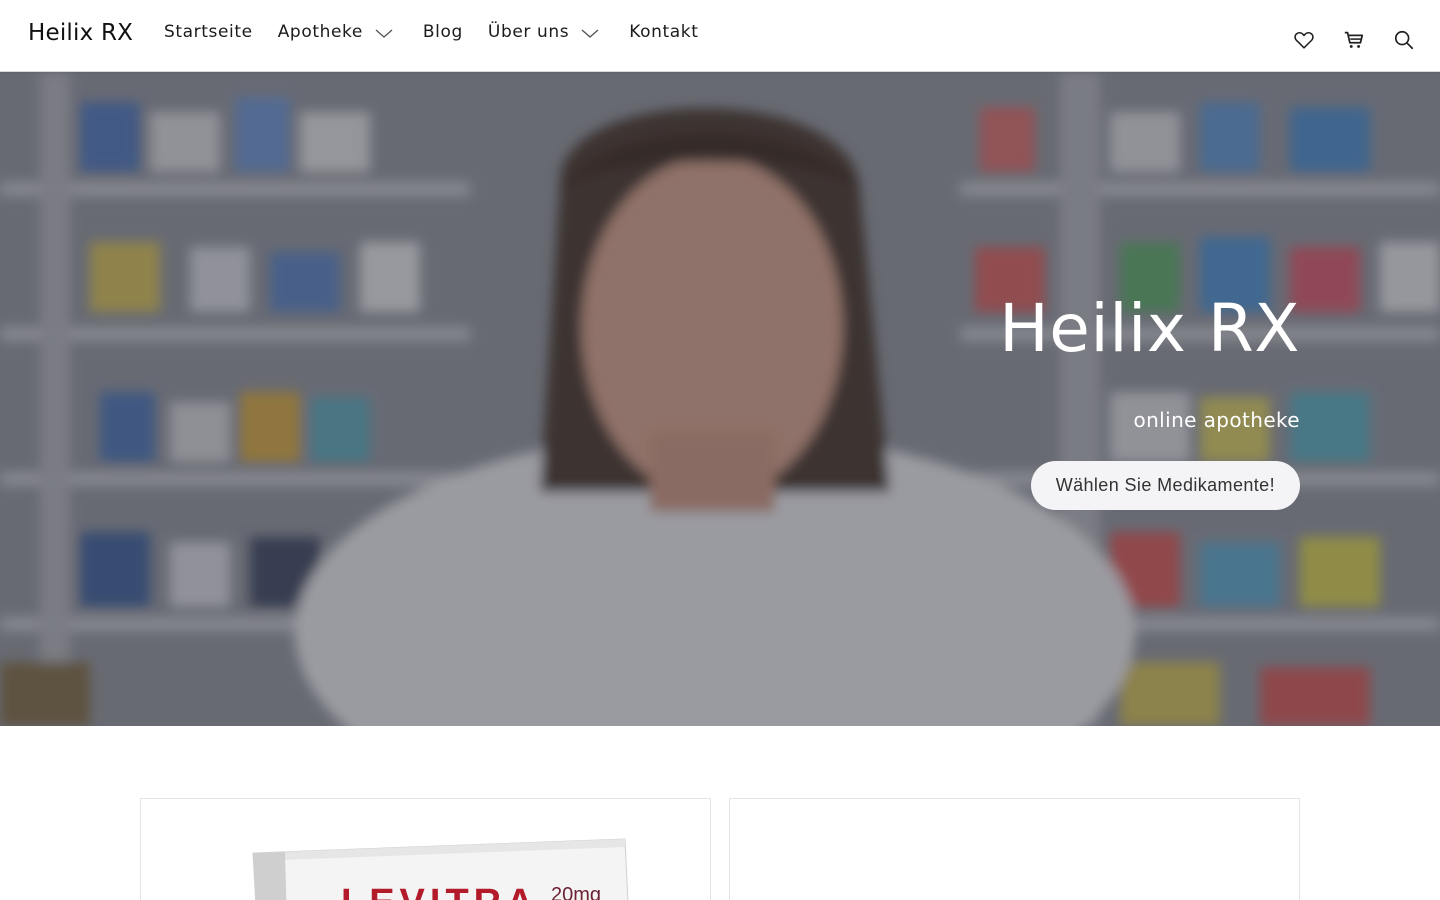 This screenshot has width=1440, height=900. I want to click on search-button, so click(1404, 40).